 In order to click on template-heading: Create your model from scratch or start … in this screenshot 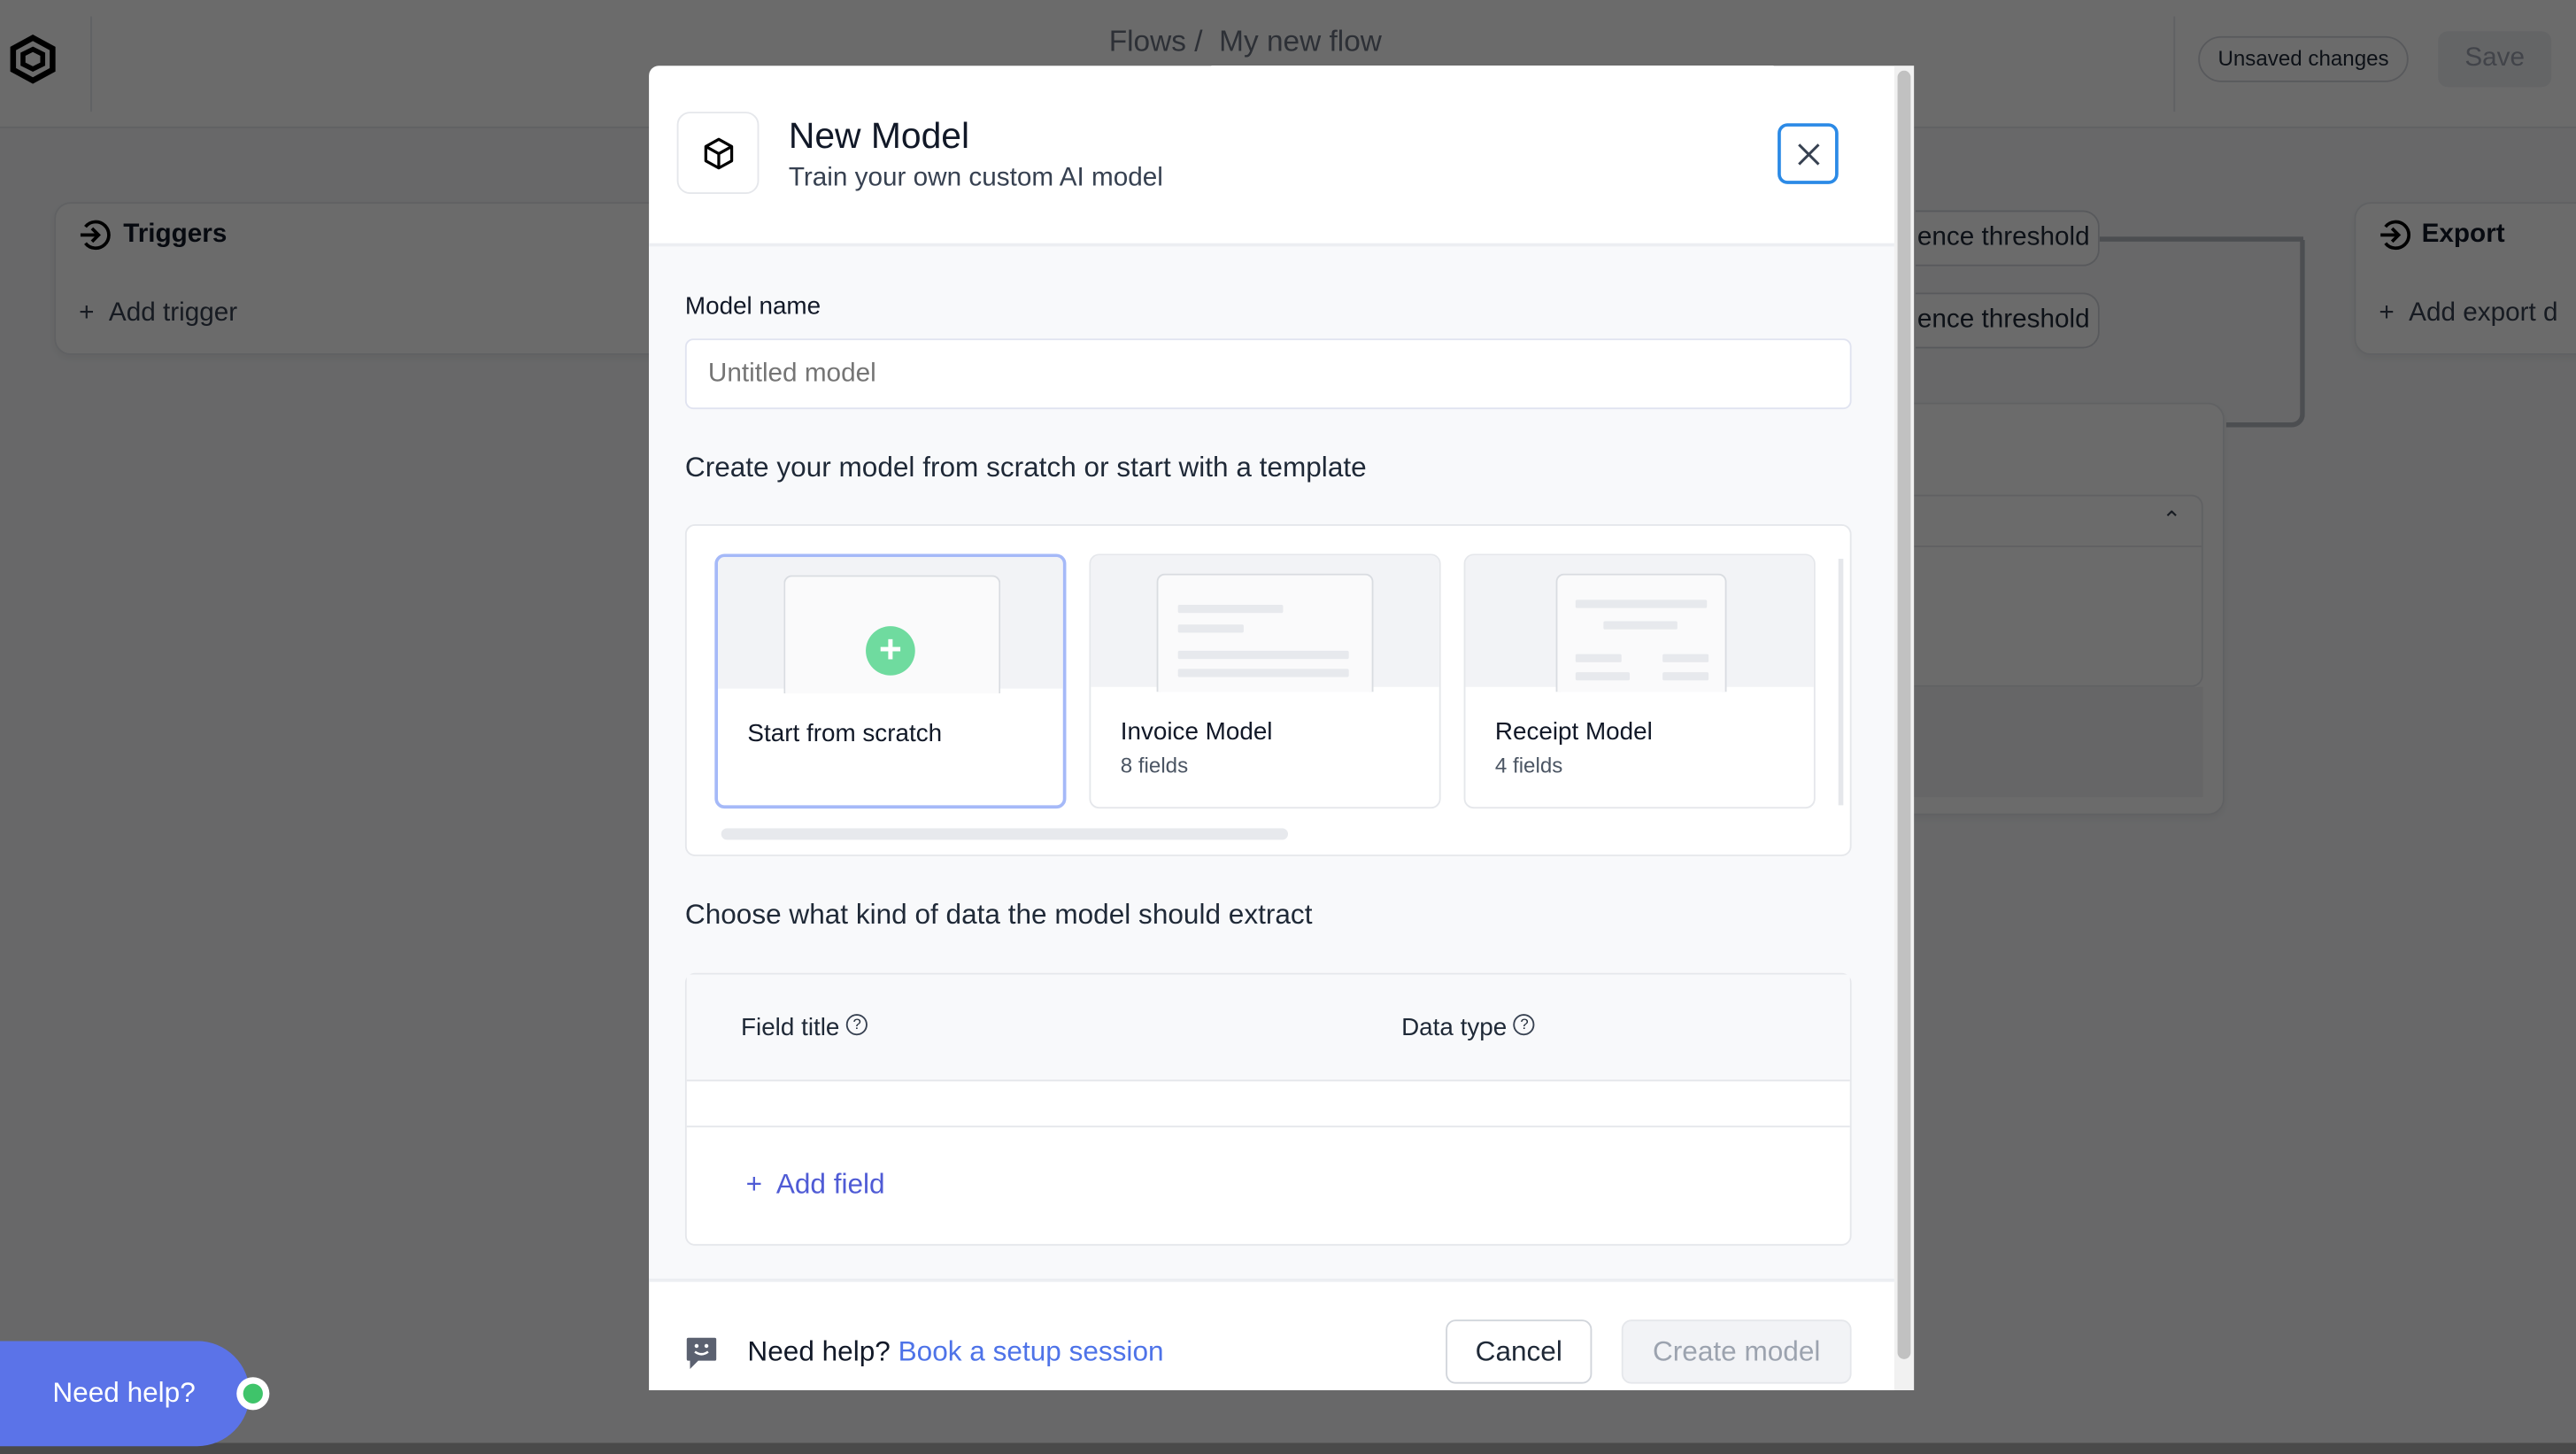, I will do `click(1025, 468)`.